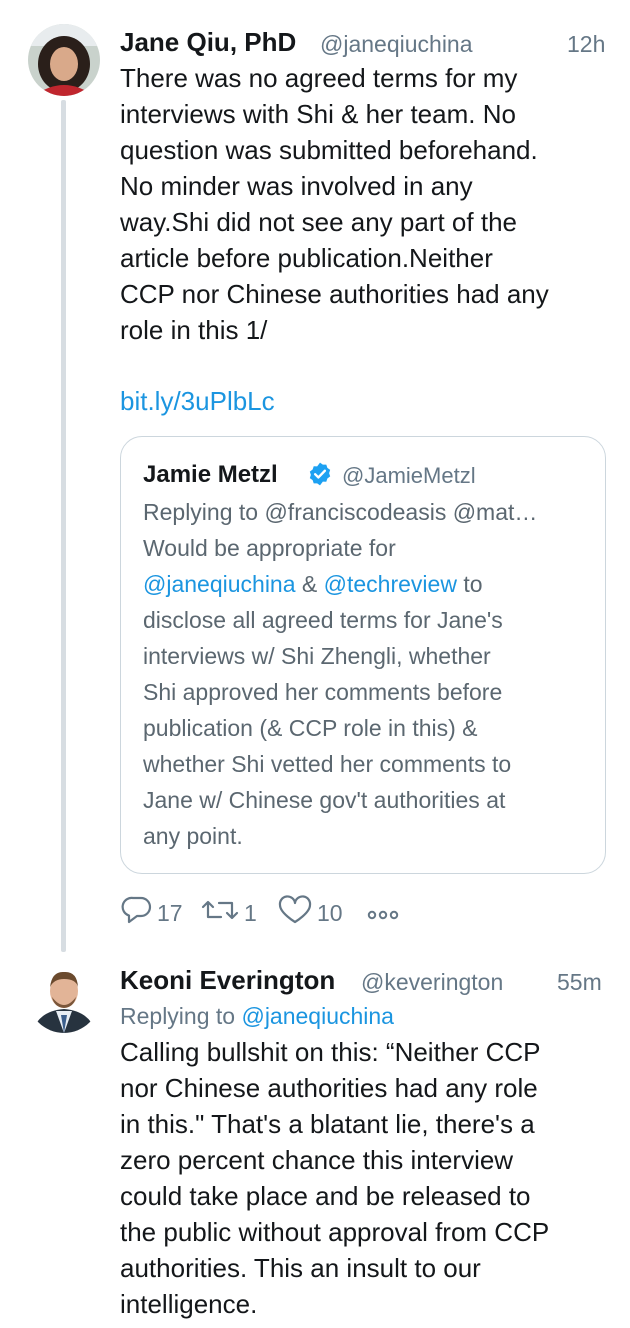 The height and width of the screenshot is (1328, 630). I want to click on quoted-text-line: interviews w/ Shi Zhengli, whether, so click(317, 656).